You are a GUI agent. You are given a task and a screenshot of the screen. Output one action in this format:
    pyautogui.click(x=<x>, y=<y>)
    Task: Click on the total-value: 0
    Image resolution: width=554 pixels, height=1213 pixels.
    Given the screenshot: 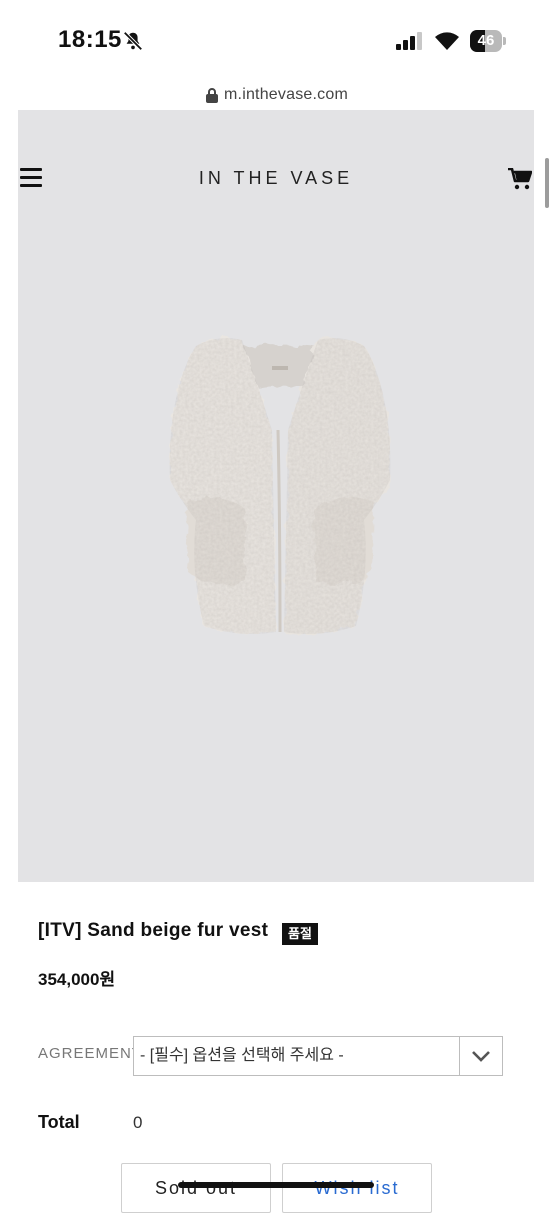 What is the action you would take?
    pyautogui.click(x=138, y=1122)
    